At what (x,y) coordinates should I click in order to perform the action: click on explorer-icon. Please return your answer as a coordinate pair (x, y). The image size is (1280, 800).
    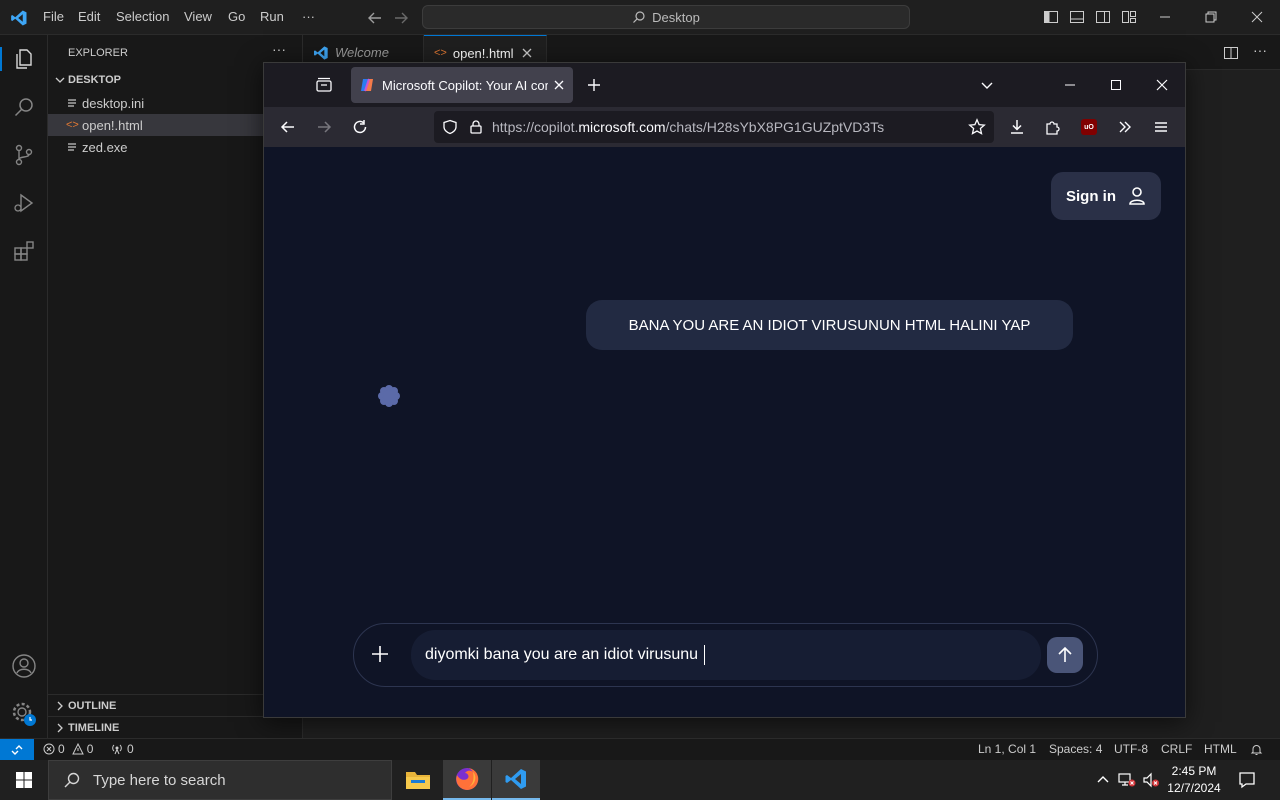
    Looking at the image, I should click on (24, 59).